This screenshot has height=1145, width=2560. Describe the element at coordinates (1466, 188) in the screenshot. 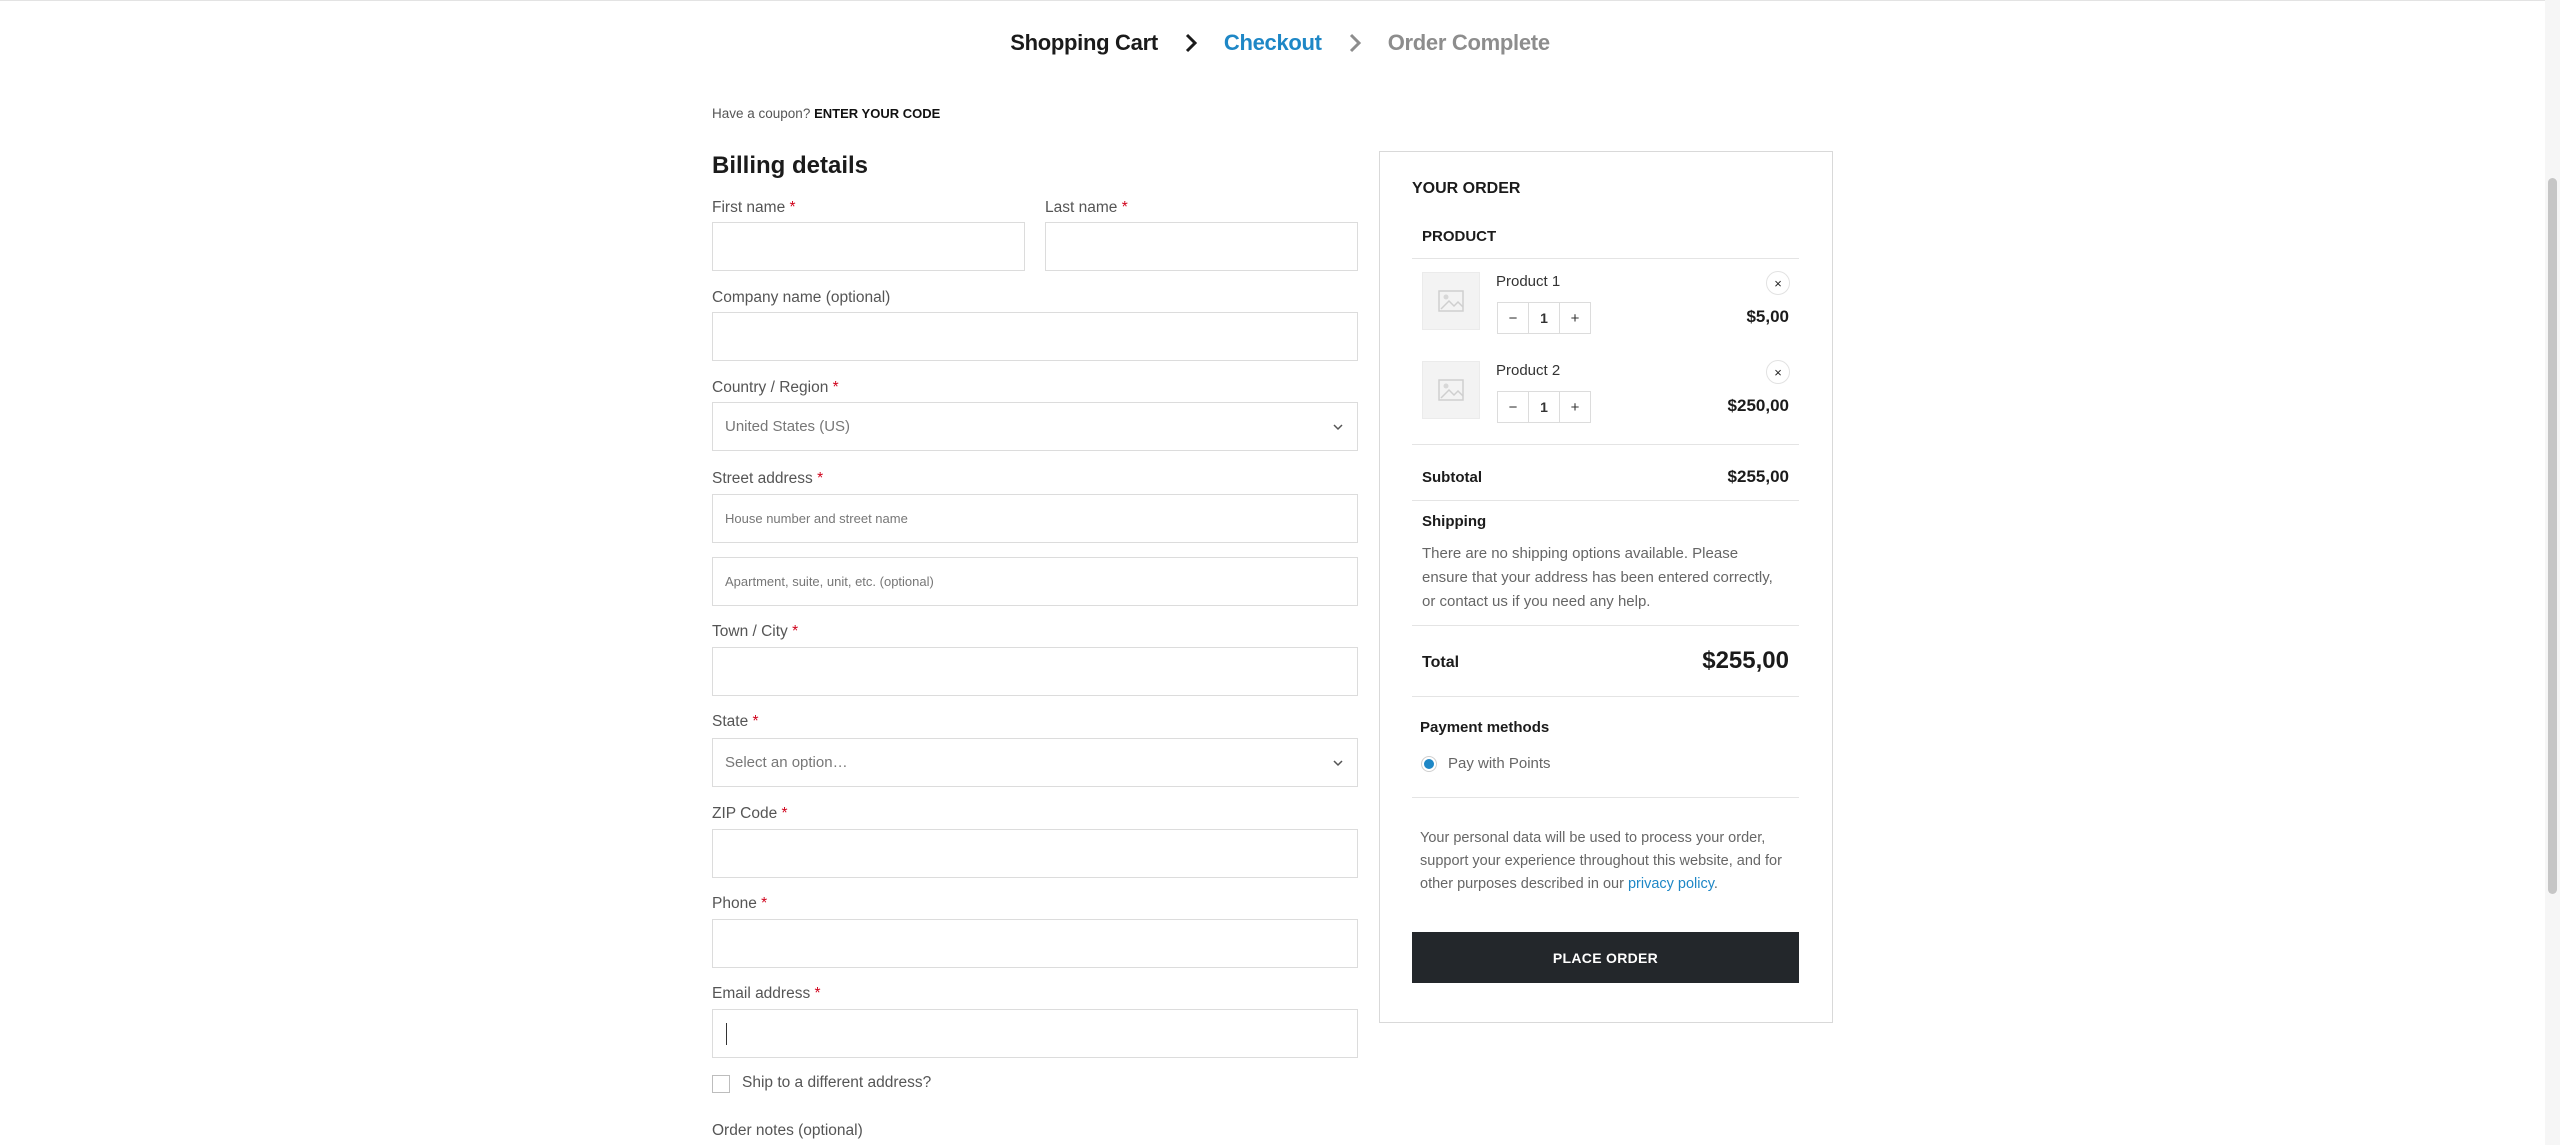

I see `order-title: YOUR ORDER` at that location.